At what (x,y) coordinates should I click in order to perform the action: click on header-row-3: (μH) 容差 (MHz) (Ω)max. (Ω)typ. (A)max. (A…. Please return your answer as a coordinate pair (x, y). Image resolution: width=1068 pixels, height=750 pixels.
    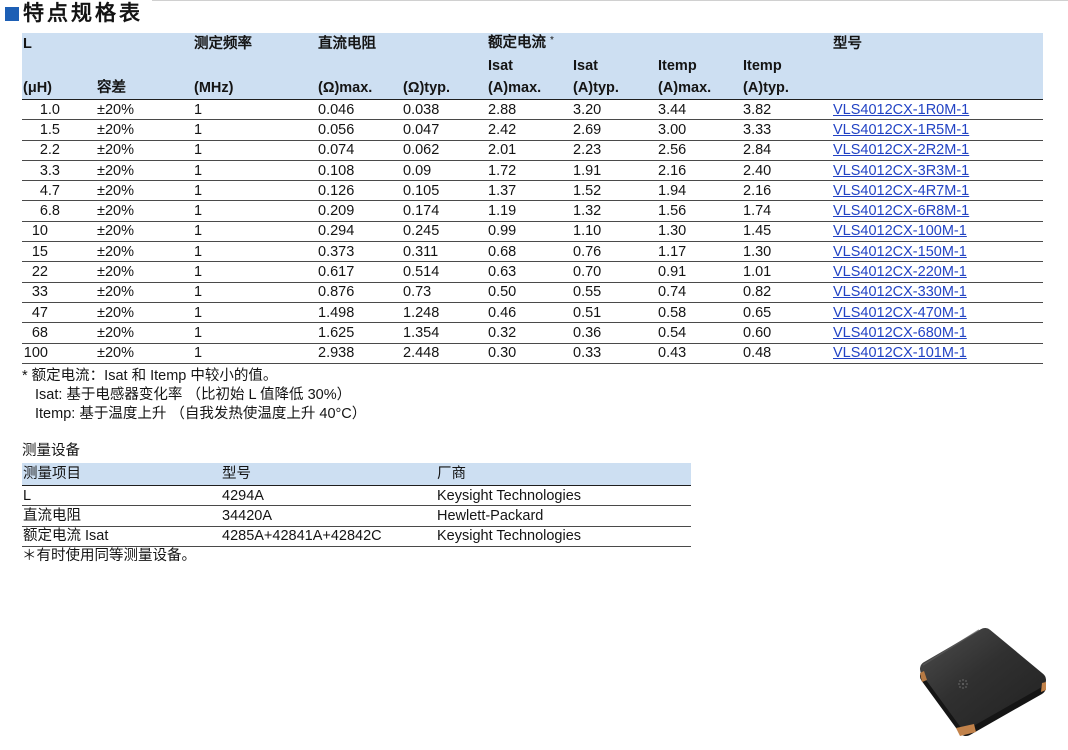
    Looking at the image, I should click on (532, 88).